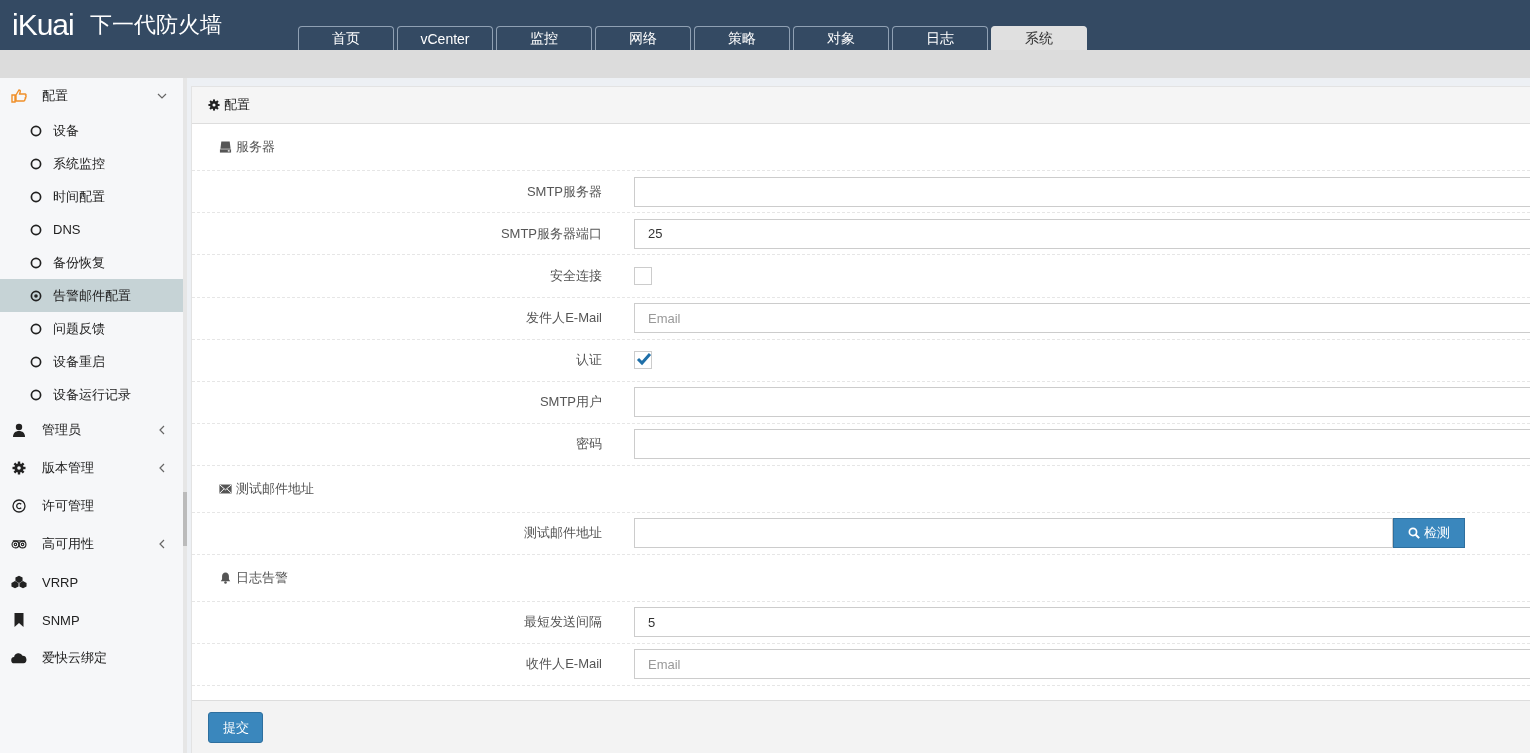 Image resolution: width=1530 pixels, height=753 pixels. Describe the element at coordinates (562, 533) in the screenshot. I see `field-label: 测试邮件地址` at that location.